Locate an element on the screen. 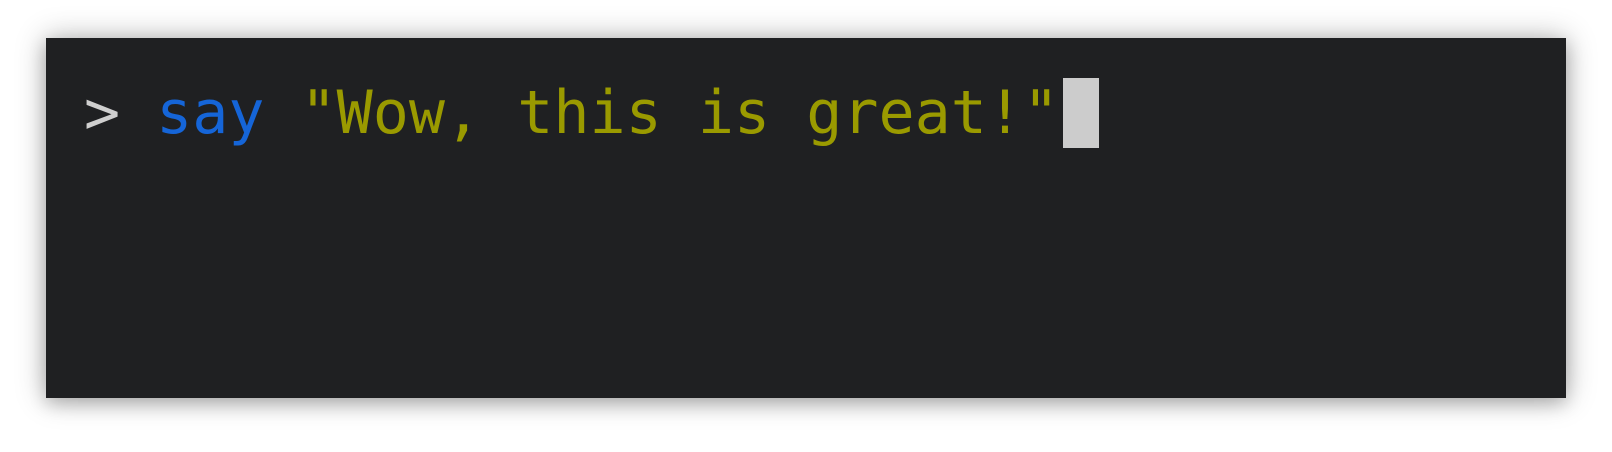 Image resolution: width=1612 pixels, height=452 pixels. command-keyword: say is located at coordinates (210, 113).